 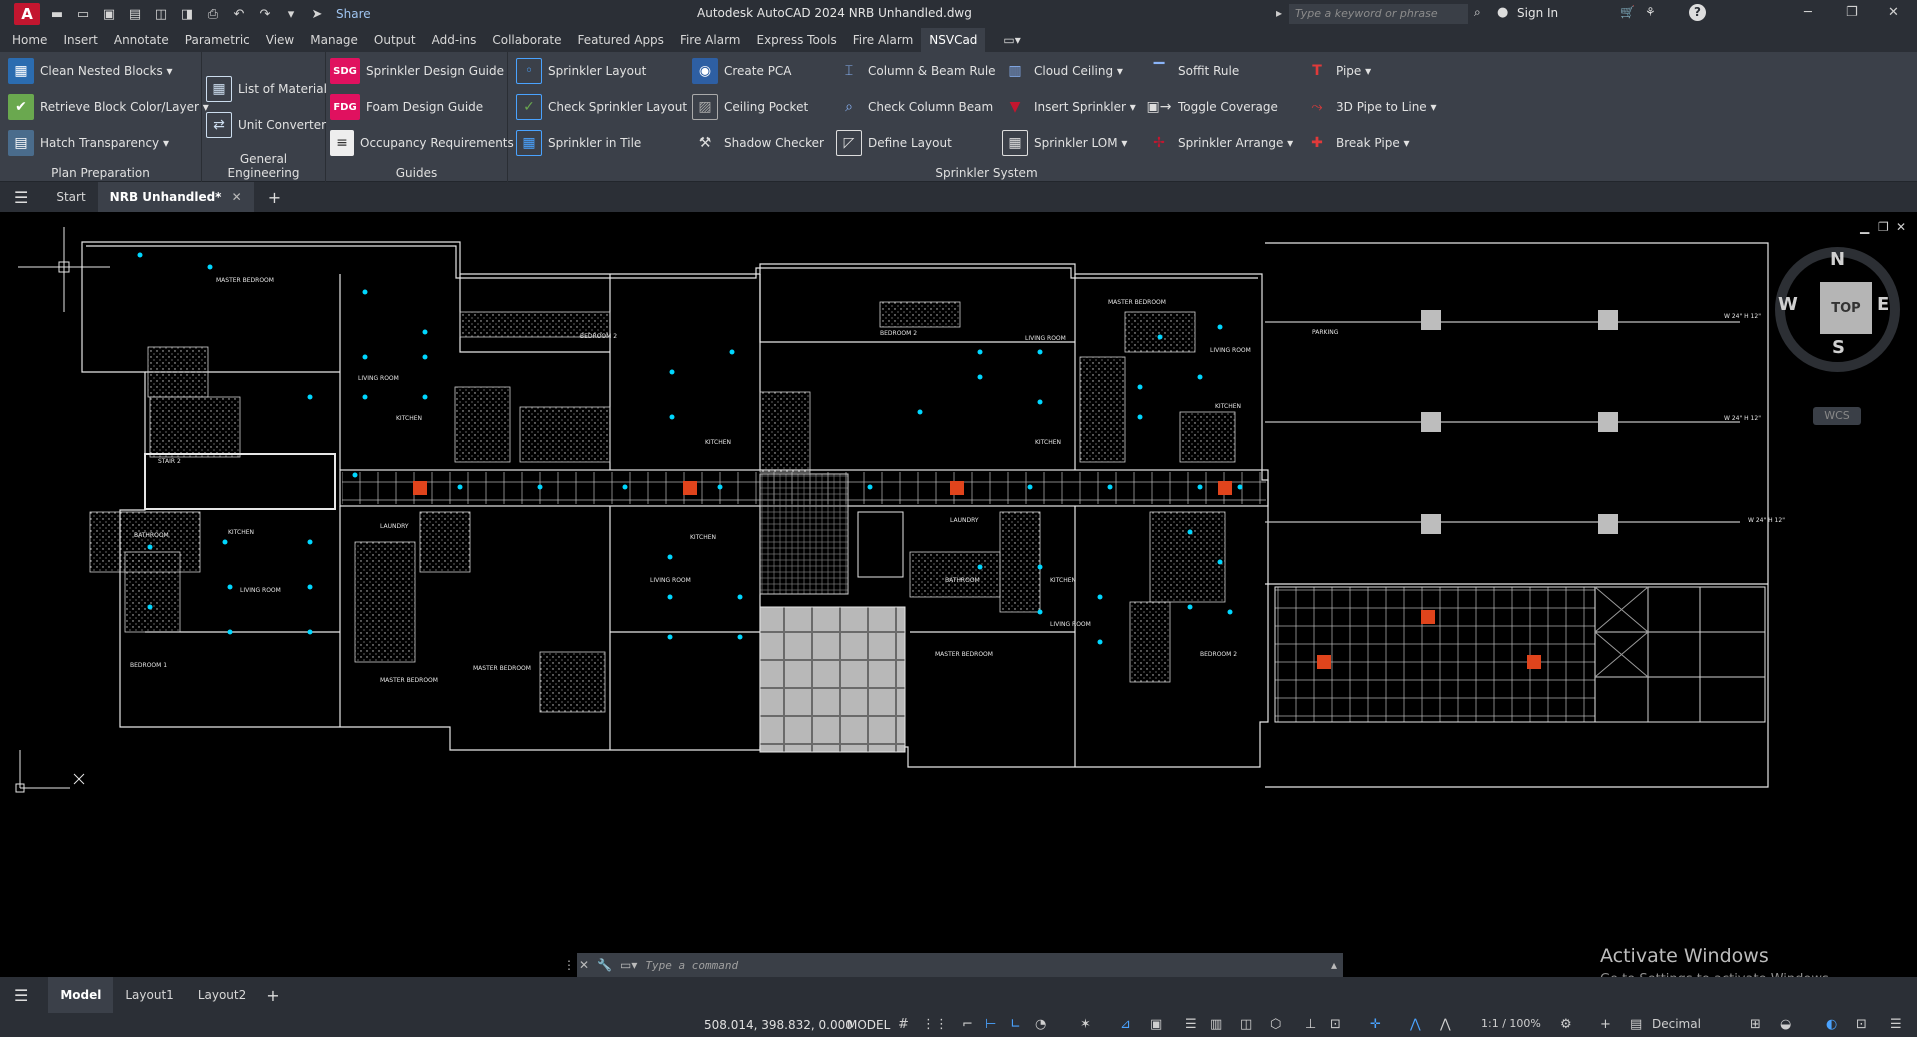 What do you see at coordinates (1337, 71) in the screenshot?
I see `pipe-button: T Pipe ▾` at bounding box center [1337, 71].